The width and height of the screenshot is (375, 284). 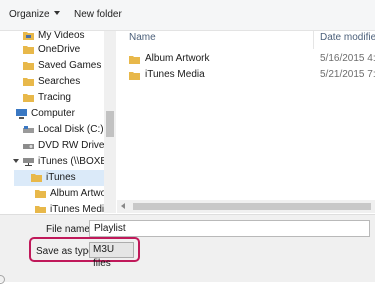 What do you see at coordinates (187, 15) in the screenshot?
I see `toolbar: Organize New folder` at bounding box center [187, 15].